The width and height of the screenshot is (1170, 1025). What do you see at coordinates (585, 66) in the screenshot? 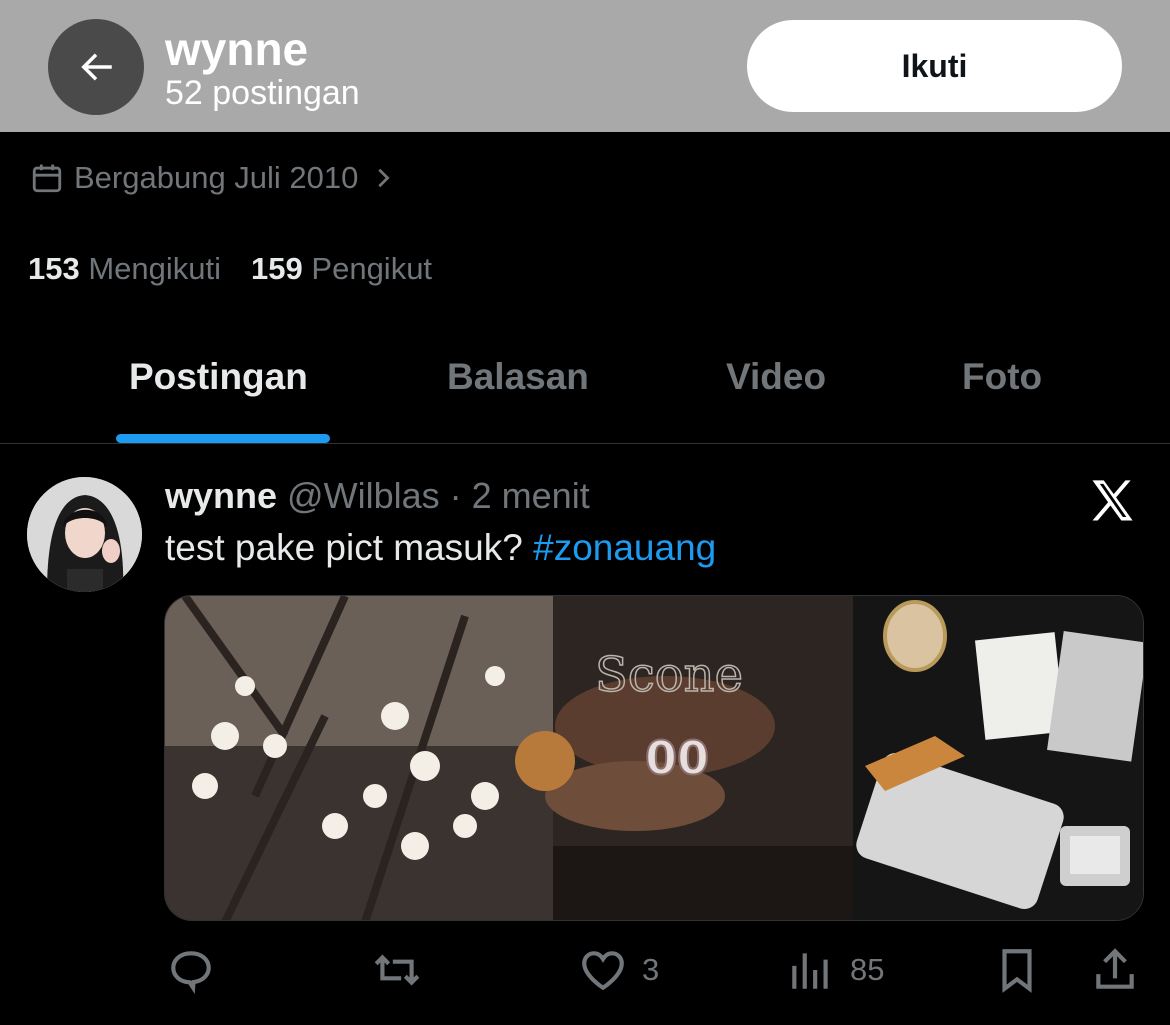
I see `profile-header: wynne 52 postingan Ikuti` at bounding box center [585, 66].